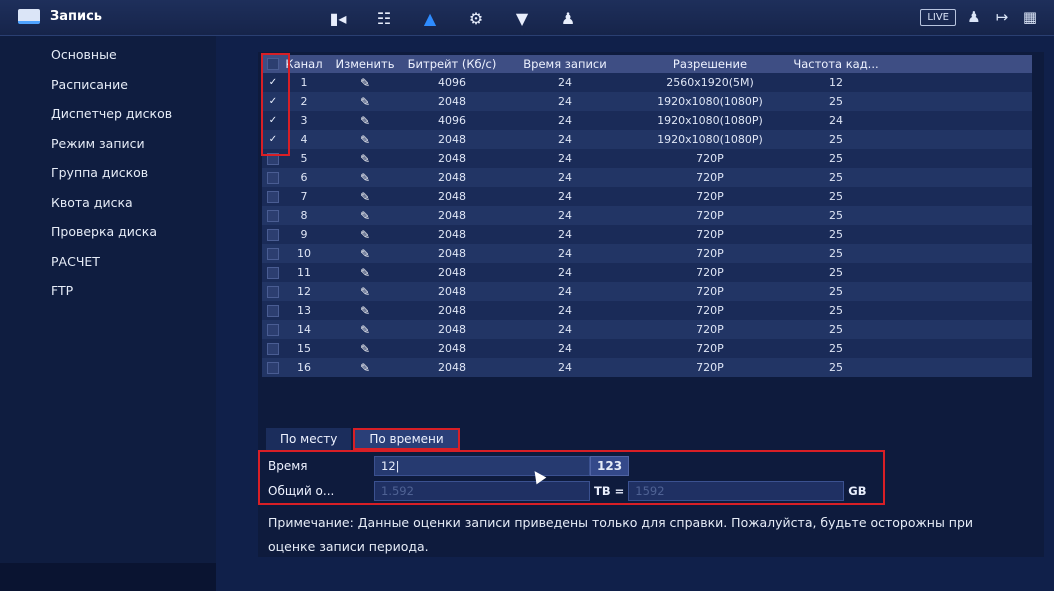  Describe the element at coordinates (384, 18) in the screenshot. I see `network-icon: ☷` at that location.